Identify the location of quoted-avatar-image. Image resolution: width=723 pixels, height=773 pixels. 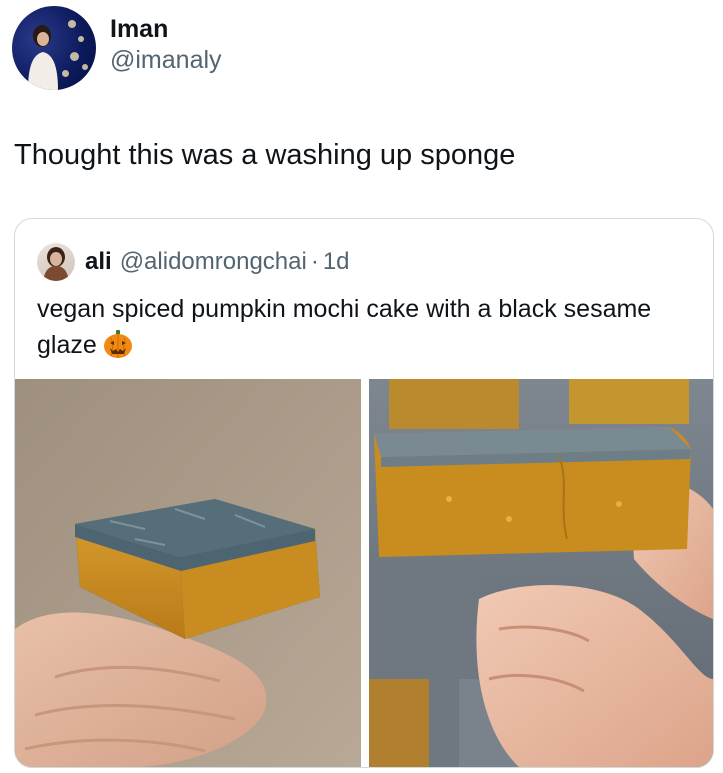
(56, 264).